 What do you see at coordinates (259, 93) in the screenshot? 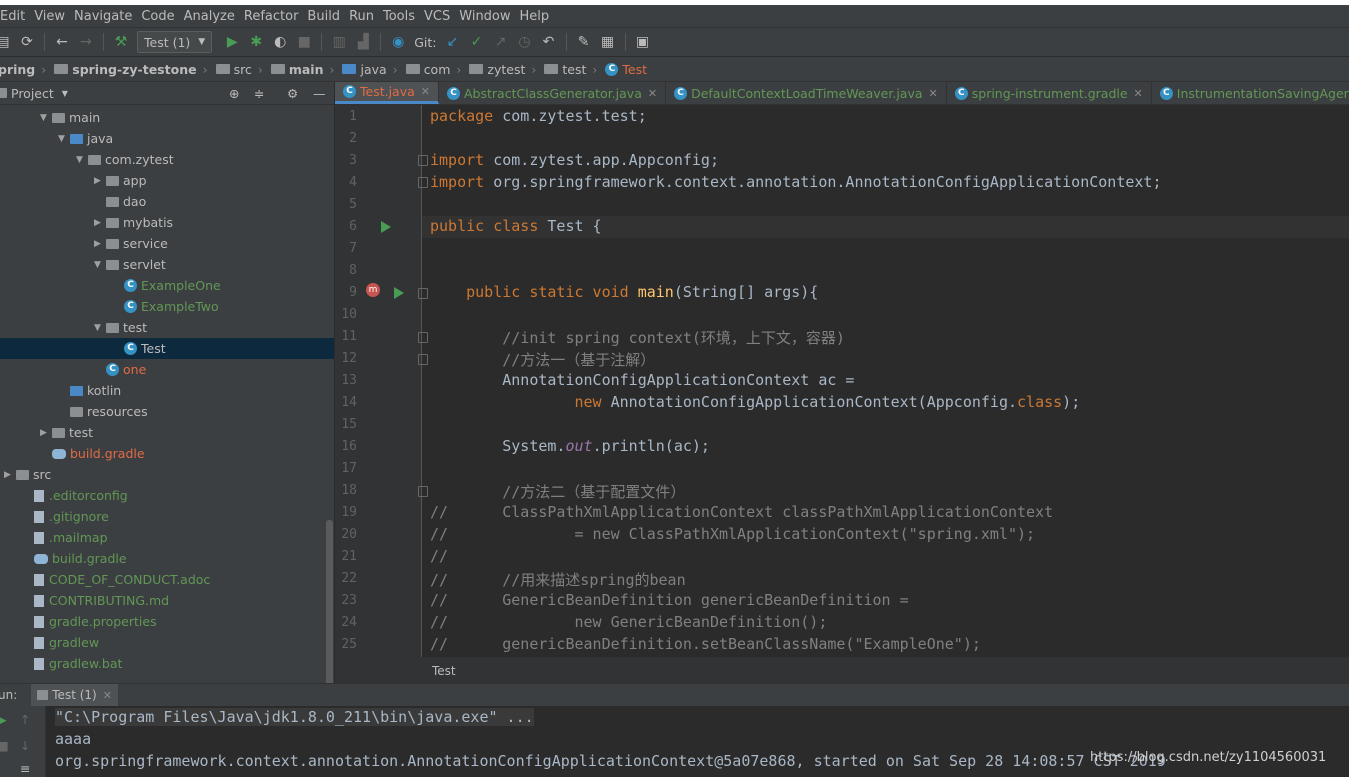
I see `collapse-icon: ≑` at bounding box center [259, 93].